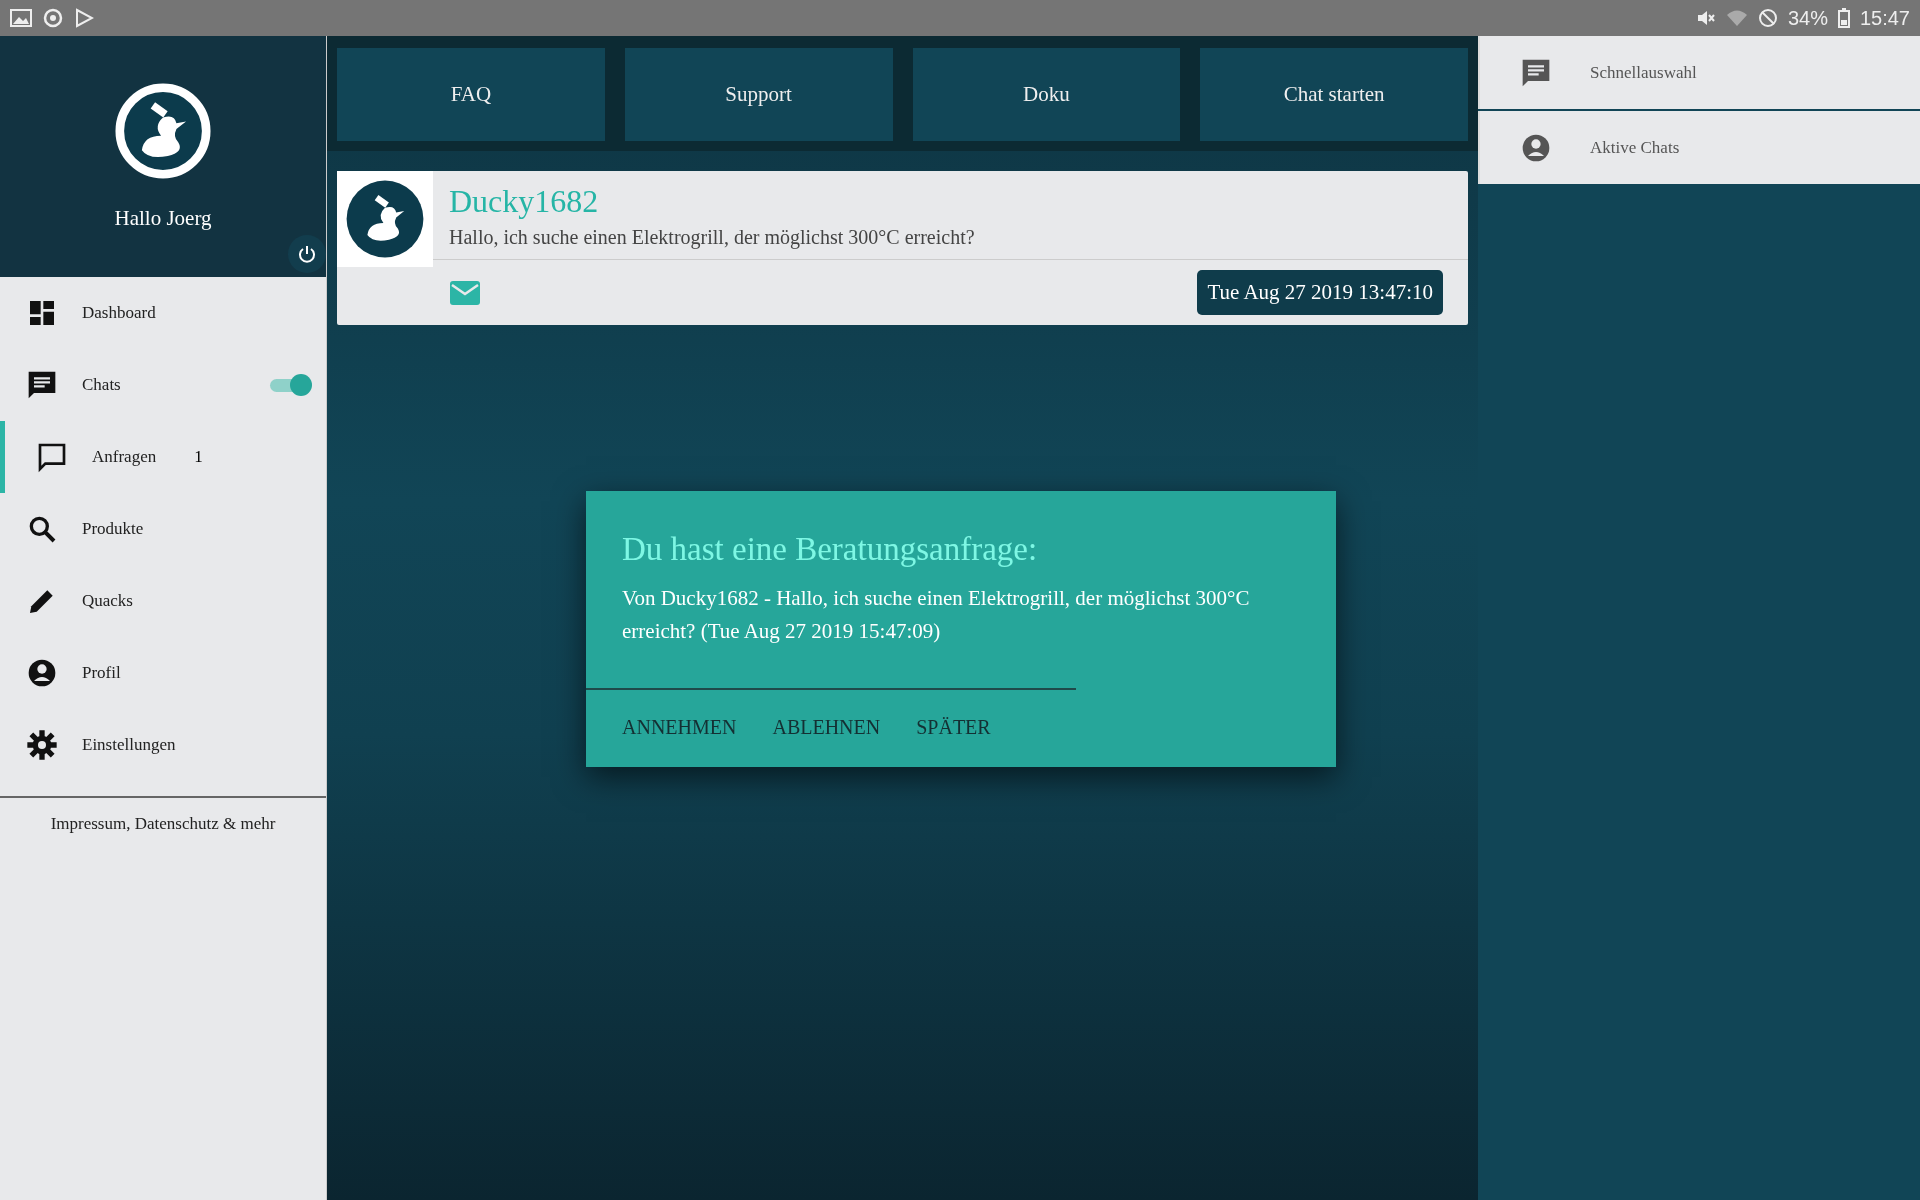 The image size is (1920, 1200). Describe the element at coordinates (826, 727) in the screenshot. I see `dialog-button: ABLEHNEN` at that location.